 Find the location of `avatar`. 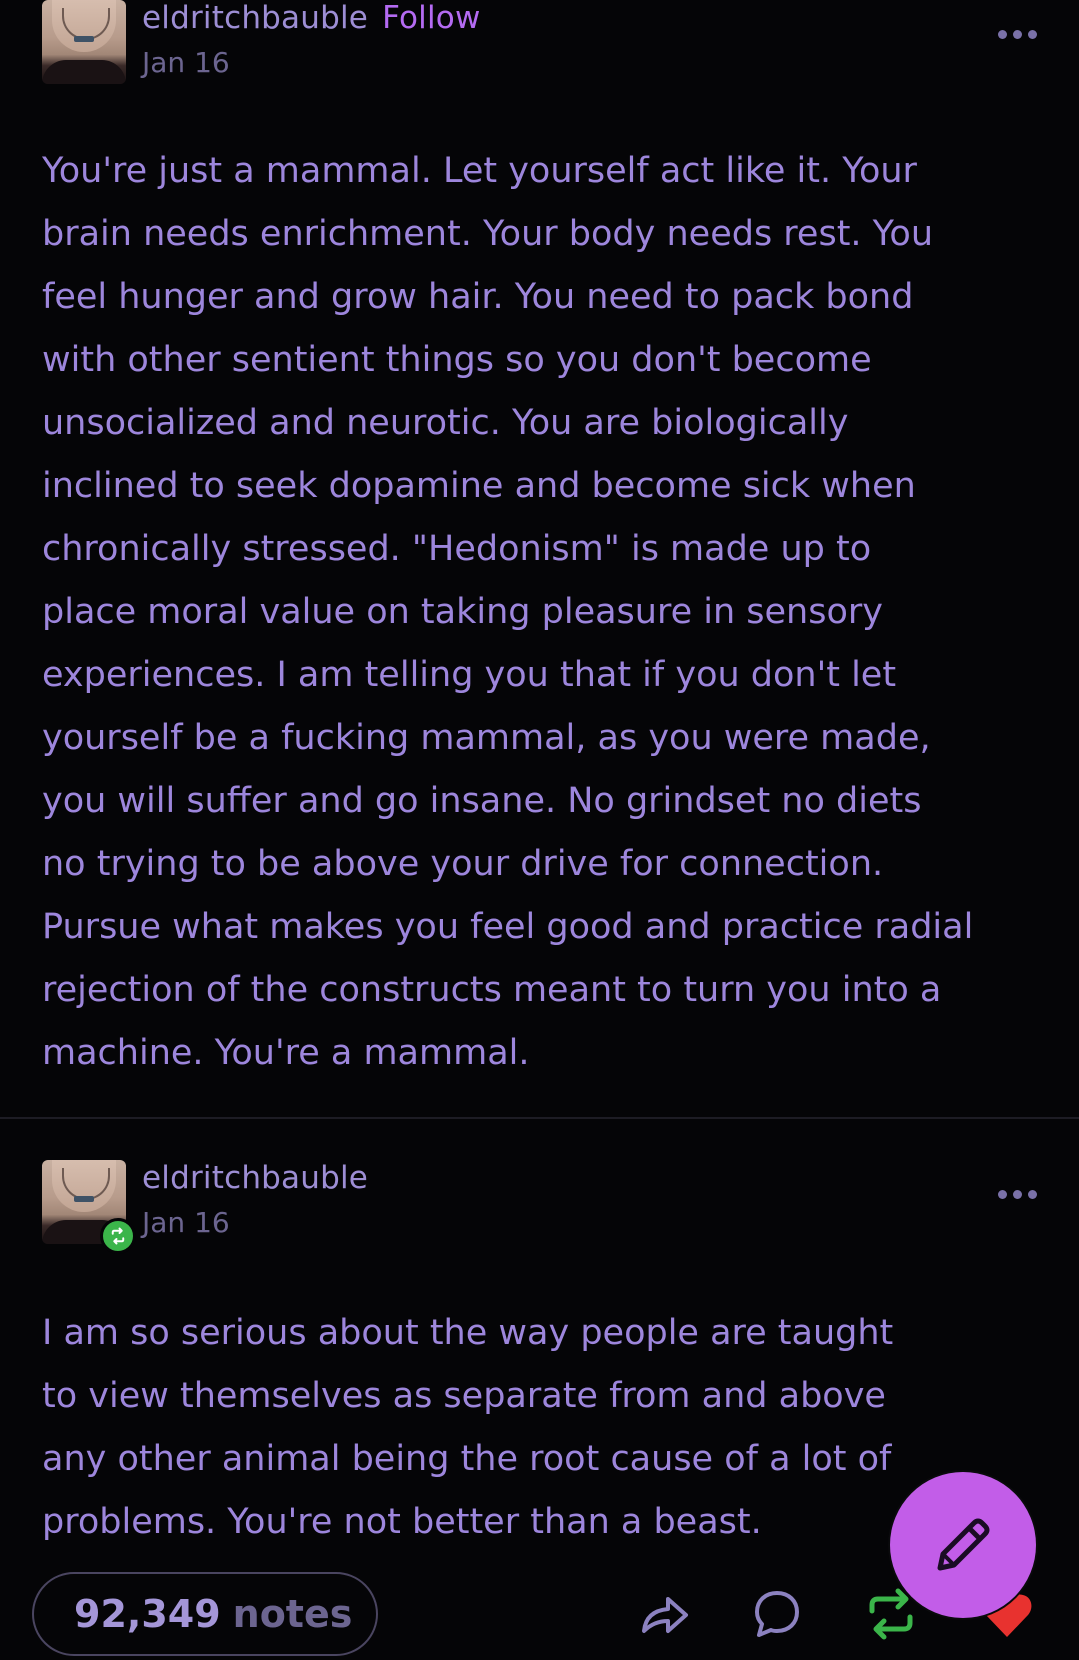

avatar is located at coordinates (84, 42).